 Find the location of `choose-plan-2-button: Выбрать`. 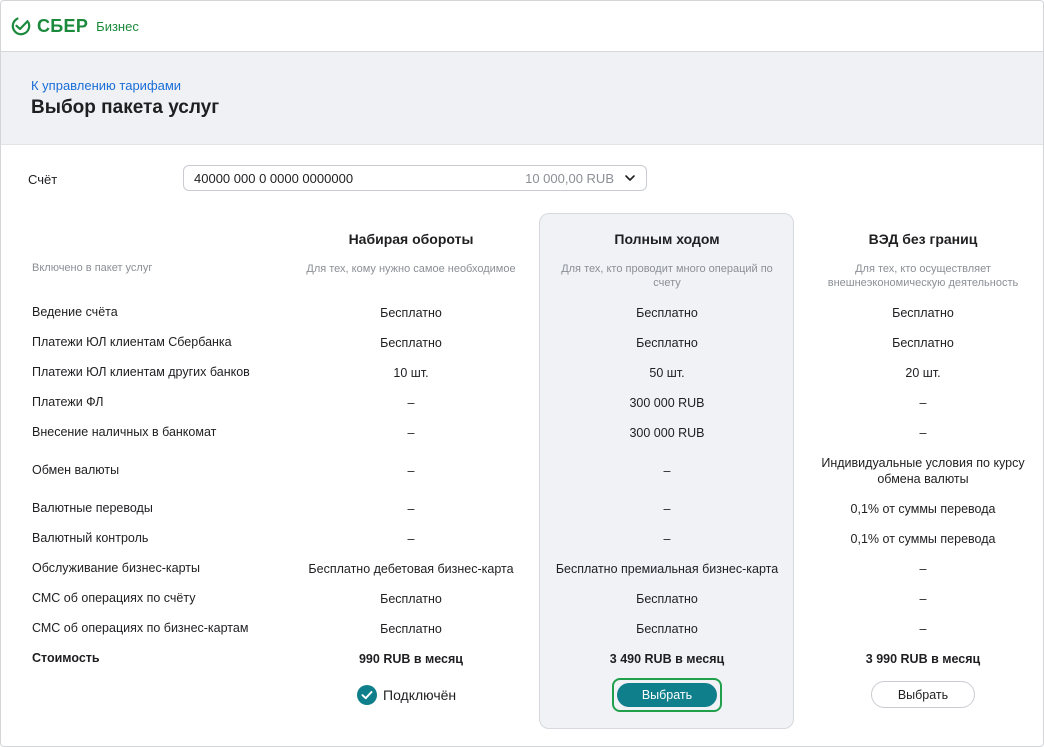

choose-plan-2-button: Выбрать is located at coordinates (667, 695).